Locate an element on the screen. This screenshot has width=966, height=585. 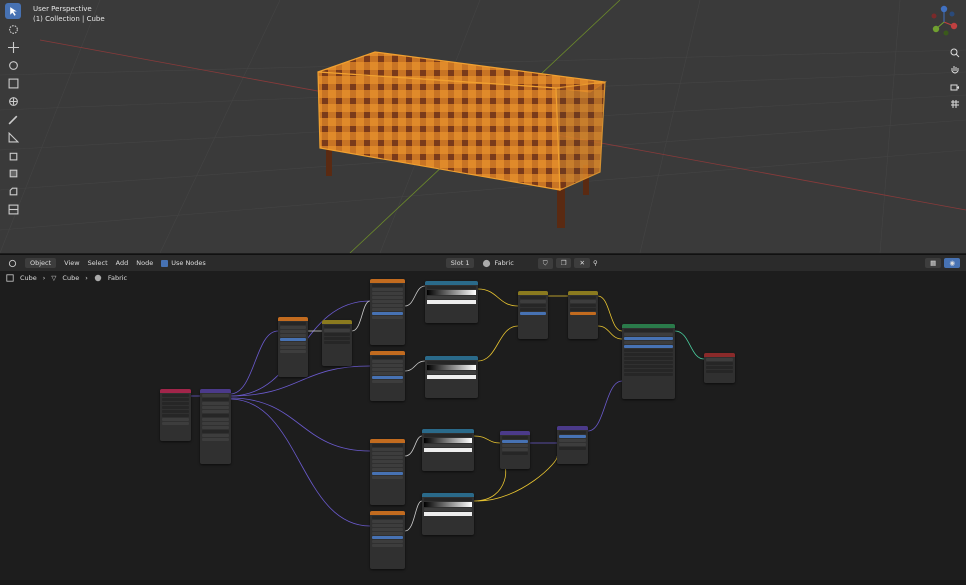
rotate-tool is located at coordinates (13, 65).